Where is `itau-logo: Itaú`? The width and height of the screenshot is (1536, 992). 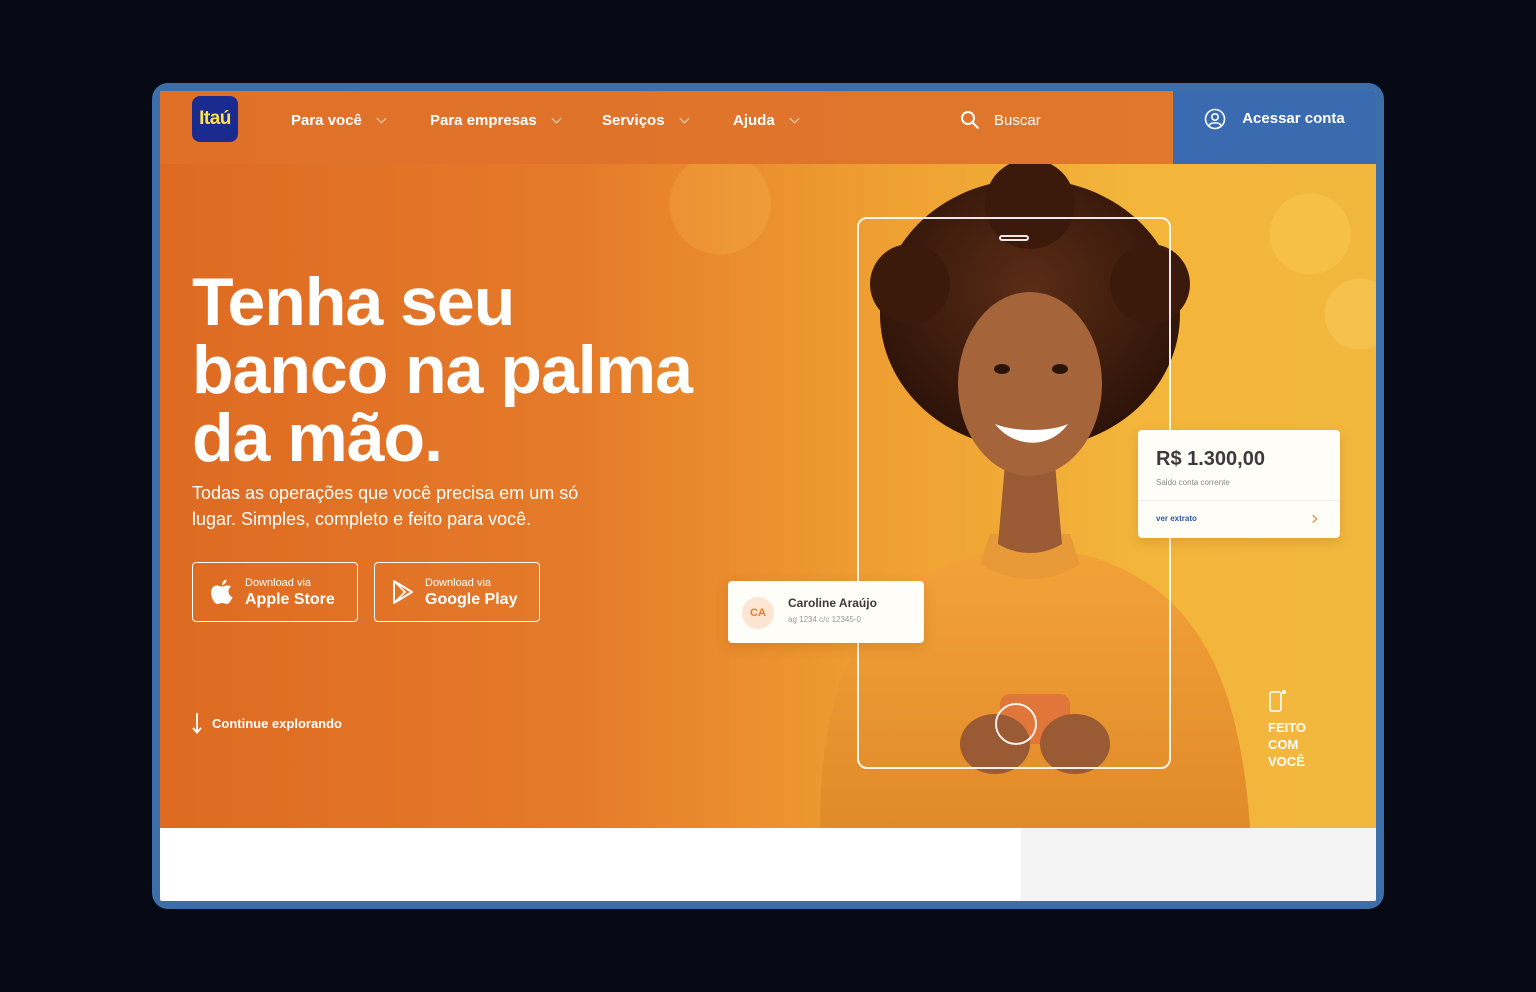
itau-logo: Itaú is located at coordinates (215, 119).